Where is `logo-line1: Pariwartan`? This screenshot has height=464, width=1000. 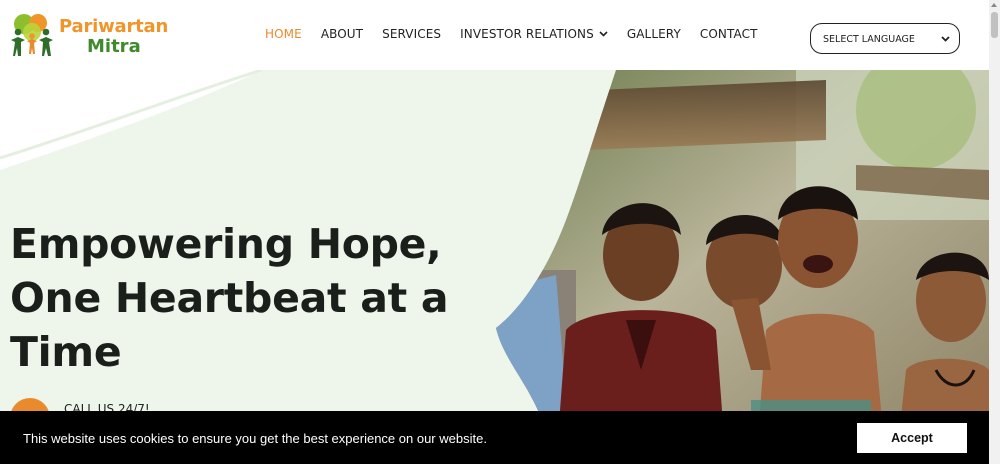
logo-line1: Pariwartan is located at coordinates (114, 26).